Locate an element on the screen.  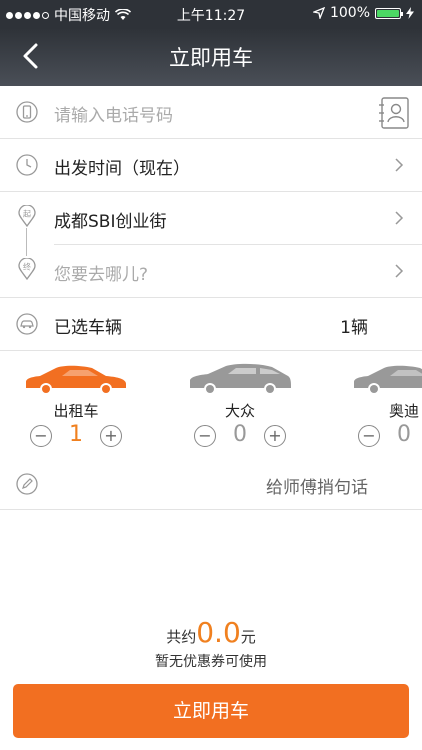
contacts-icon is located at coordinates (394, 113).